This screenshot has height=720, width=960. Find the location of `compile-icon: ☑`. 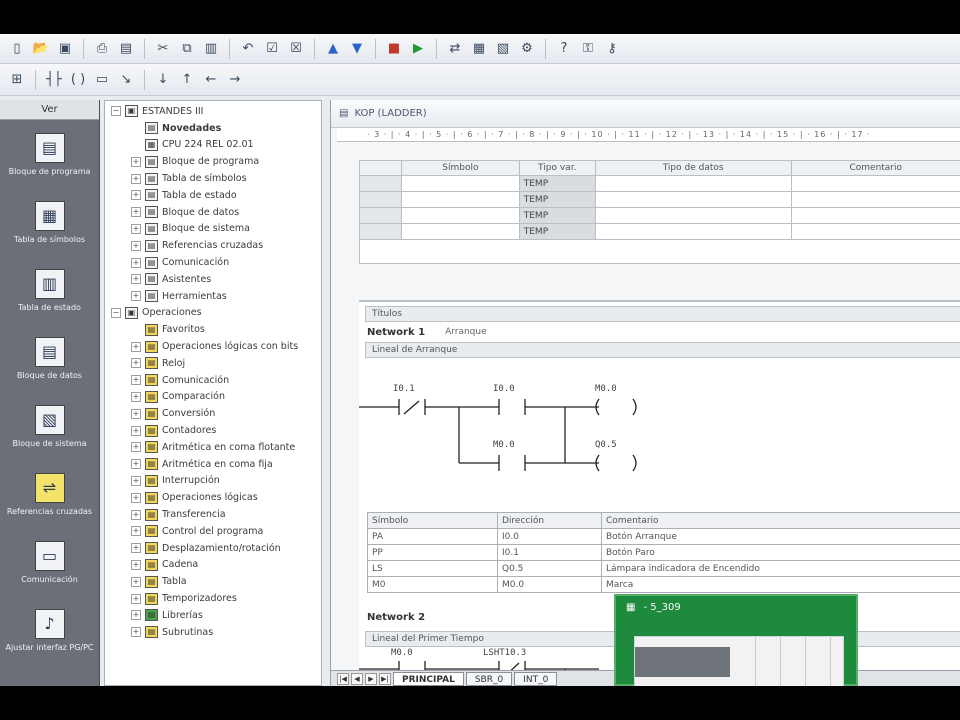

compile-icon: ☑ is located at coordinates (272, 49).